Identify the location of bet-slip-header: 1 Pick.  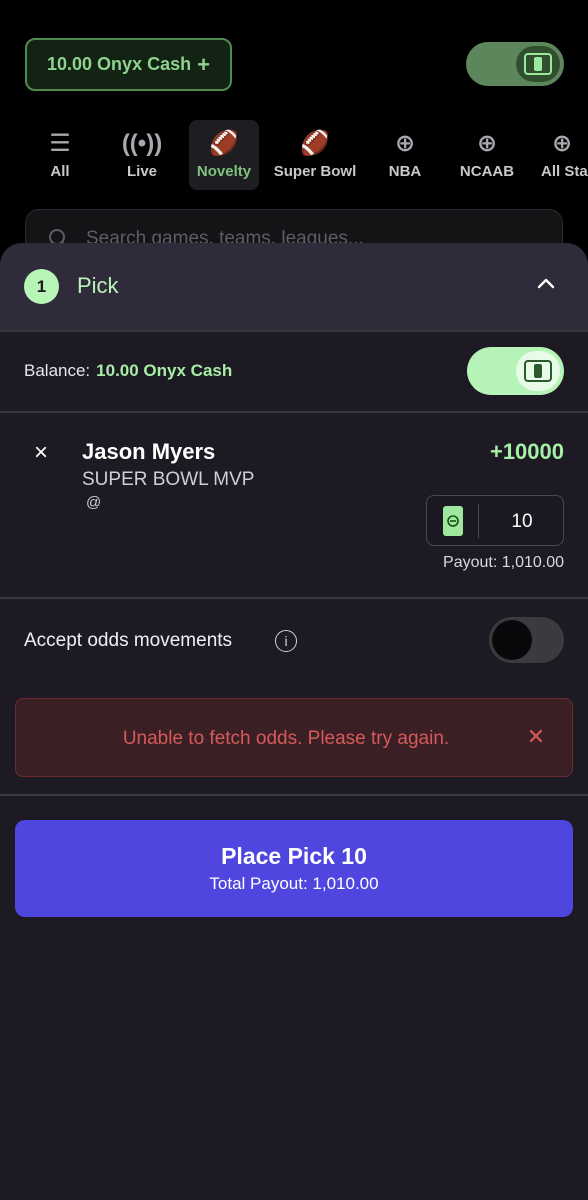
(294, 286).